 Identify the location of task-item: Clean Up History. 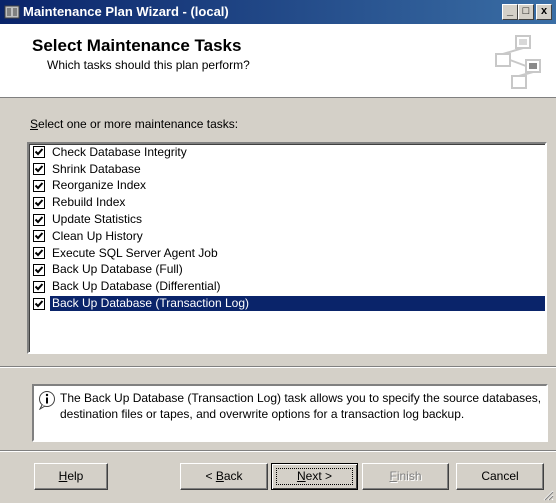
(287, 236).